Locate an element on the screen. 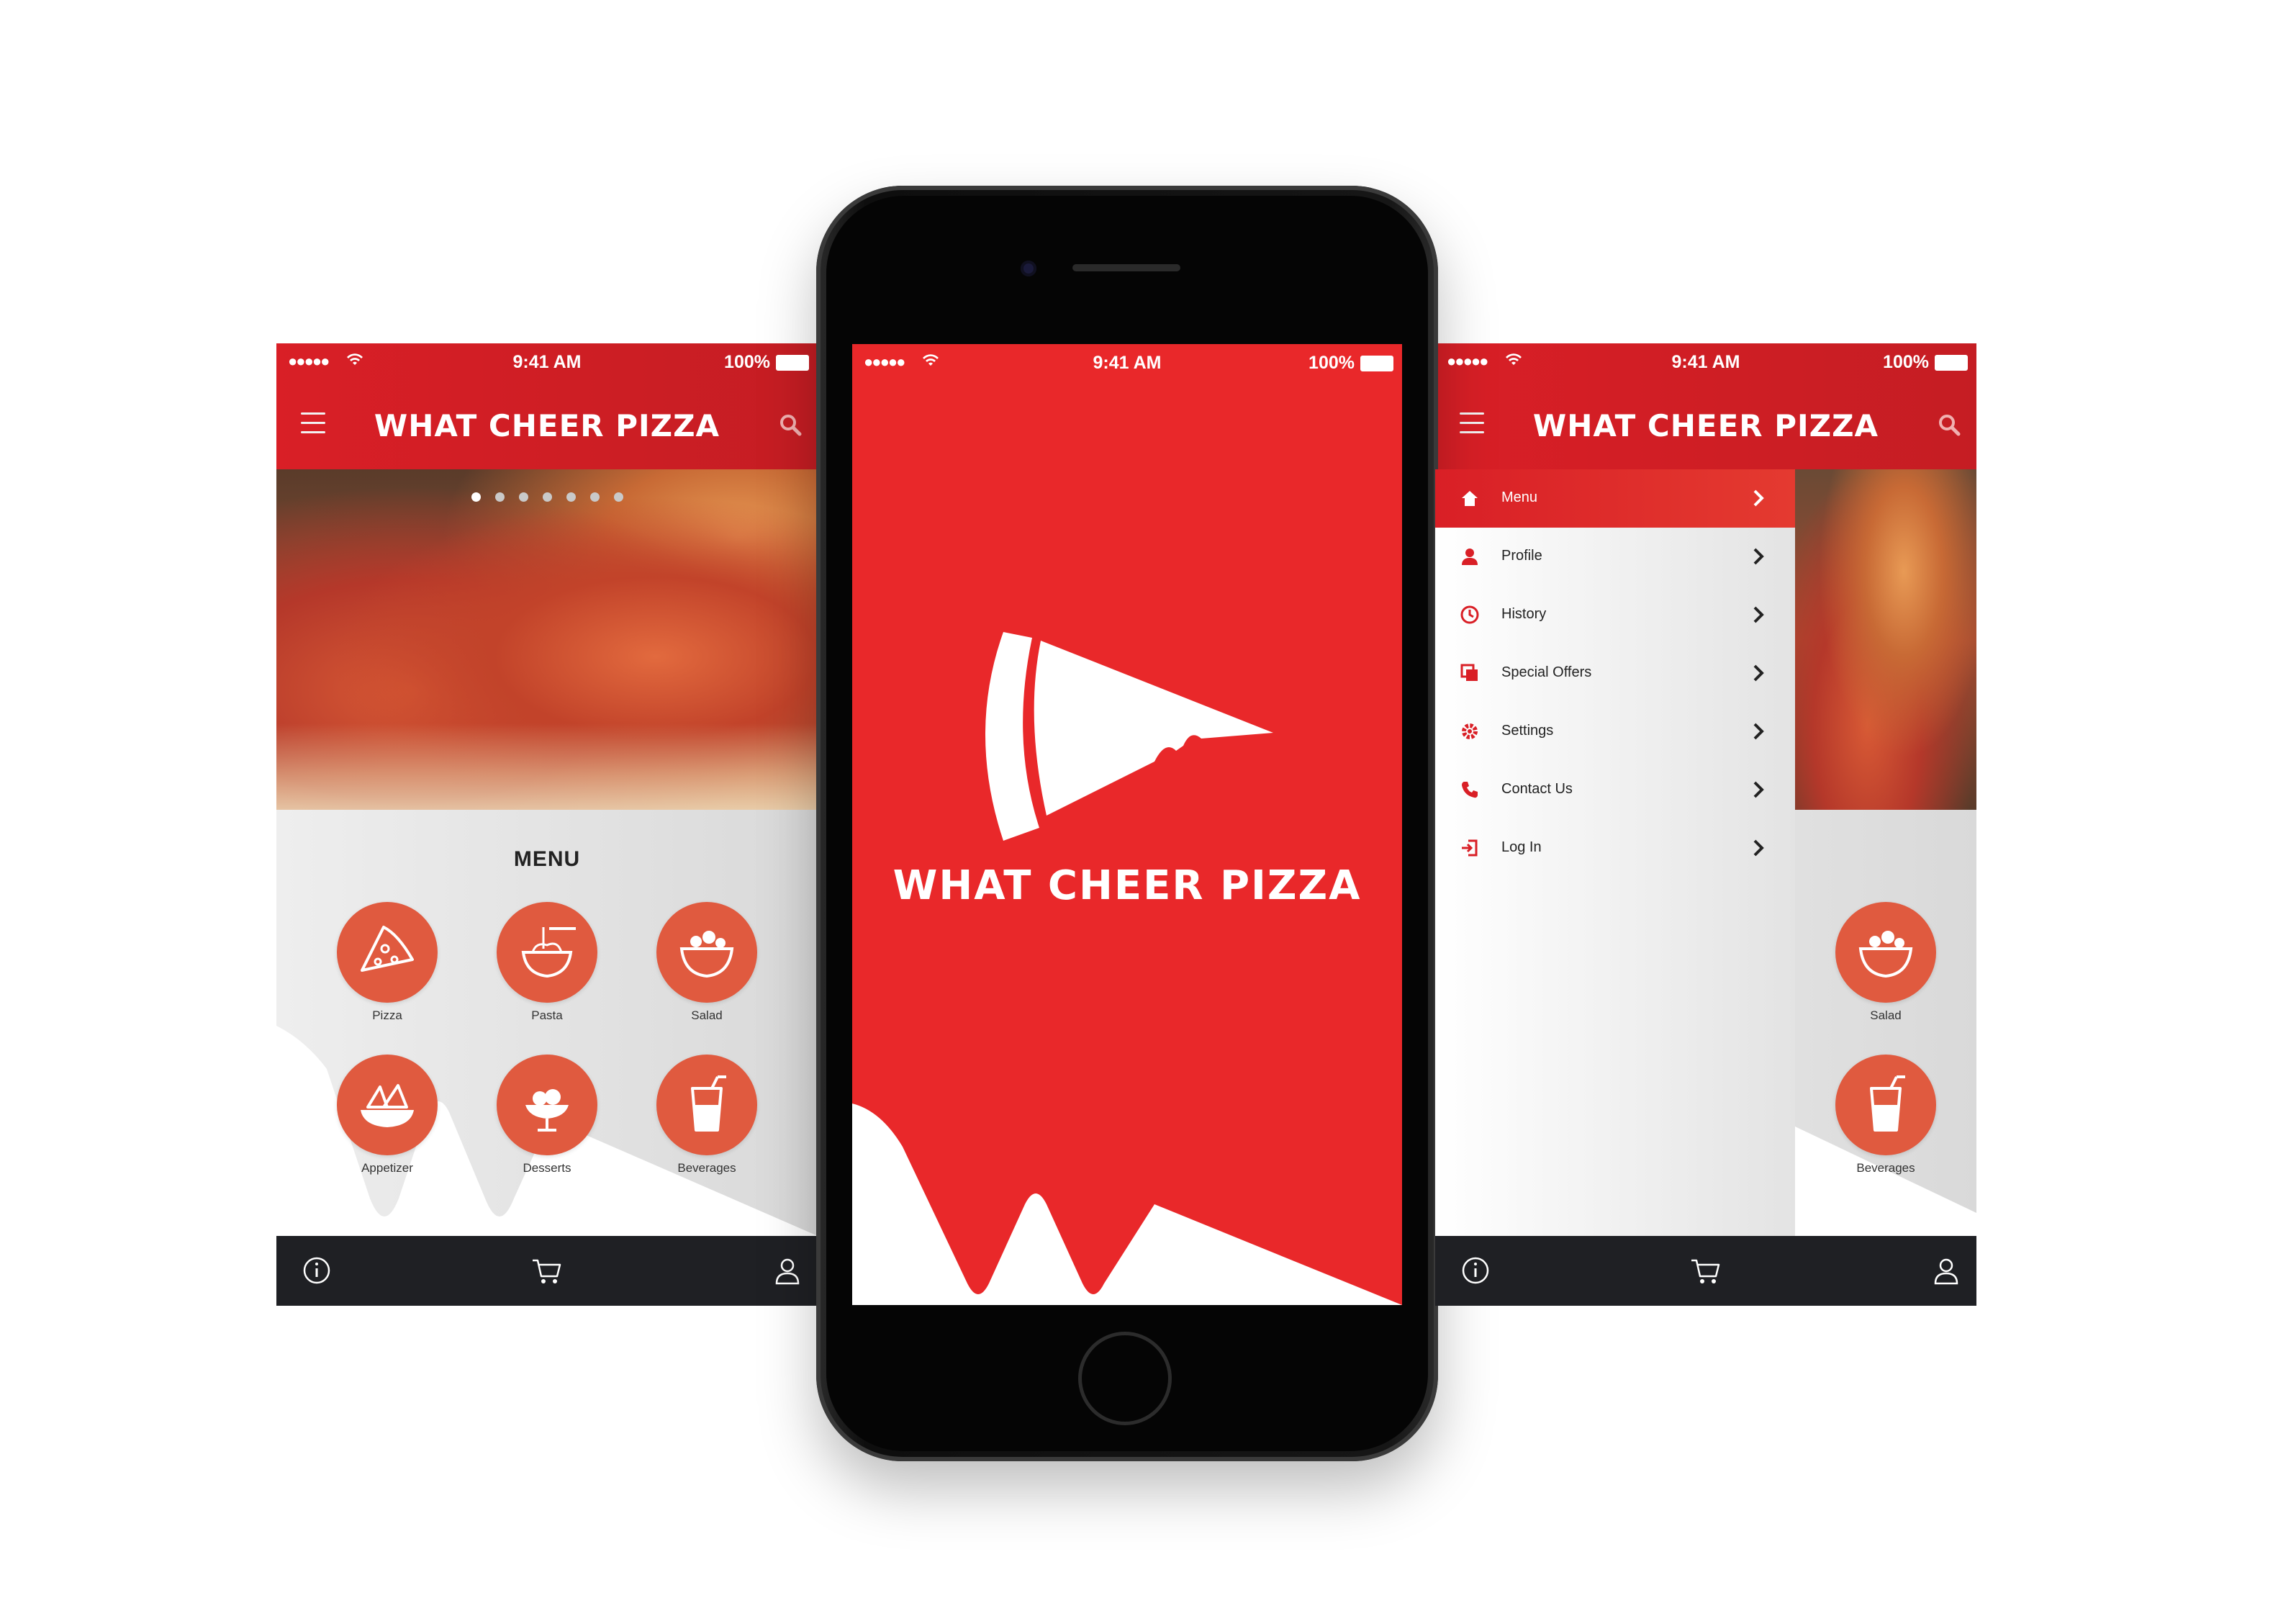  carousel-dots is located at coordinates (547, 499).